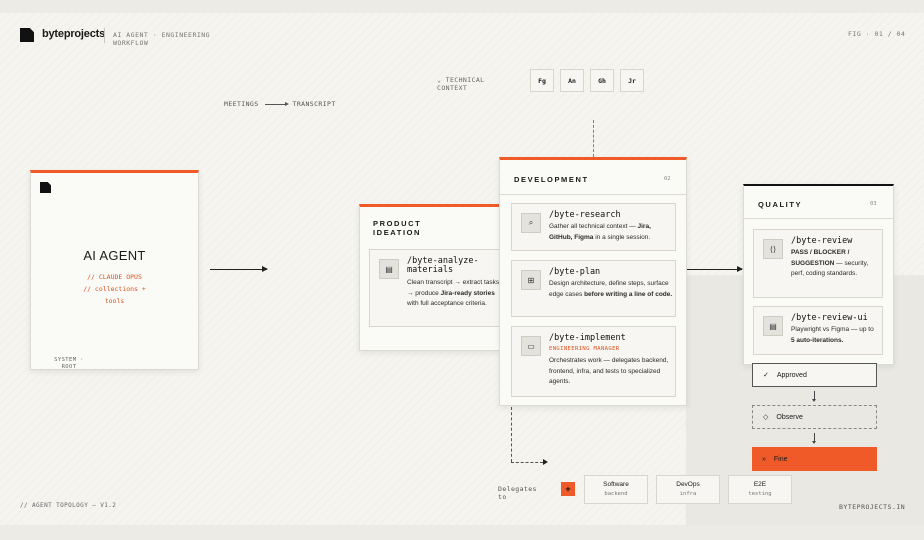 The height and width of the screenshot is (540, 924). What do you see at coordinates (789, 417) in the screenshot?
I see `observe-label: Observe` at bounding box center [789, 417].